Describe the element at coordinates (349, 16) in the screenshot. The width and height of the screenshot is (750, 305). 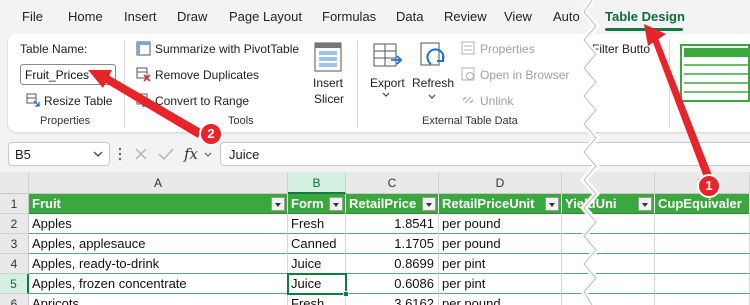
I see `tab-formulas: Formulas` at that location.